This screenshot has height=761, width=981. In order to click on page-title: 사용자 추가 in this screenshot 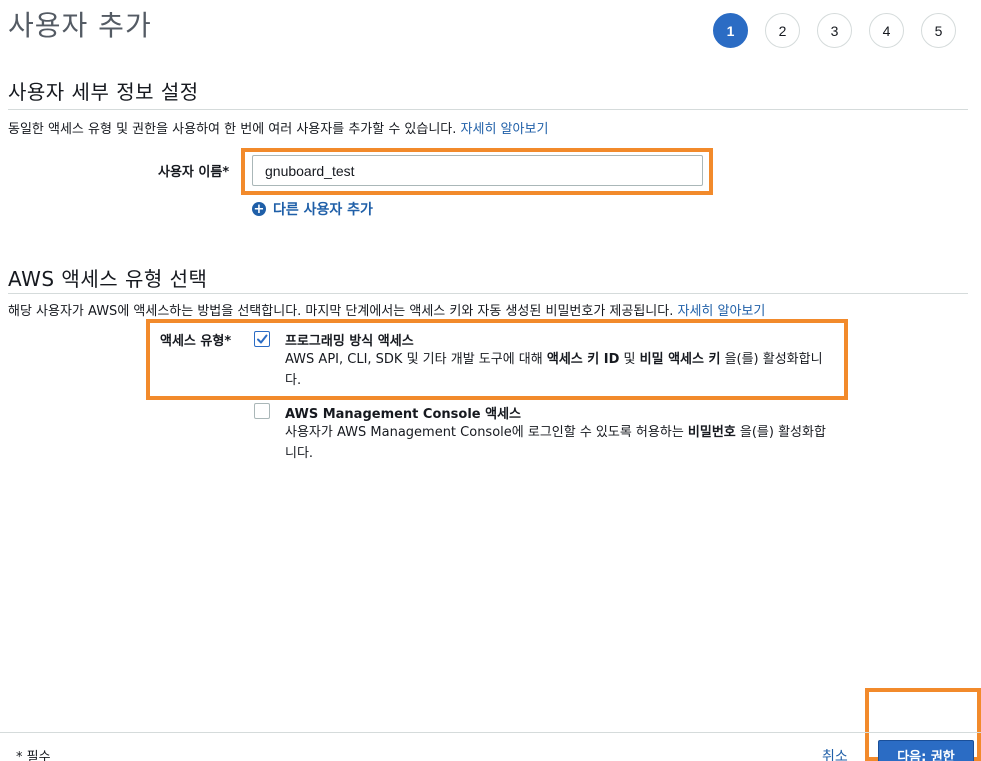, I will do `click(80, 25)`.